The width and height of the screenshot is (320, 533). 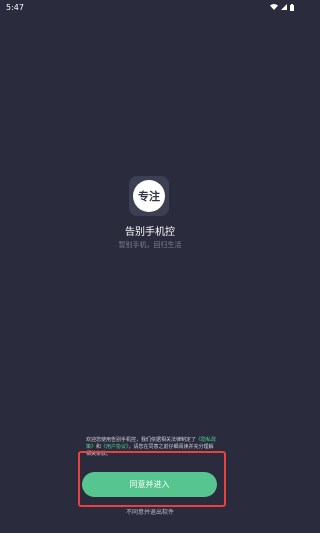 I want to click on status-bar: 5:47, so click(x=150, y=7).